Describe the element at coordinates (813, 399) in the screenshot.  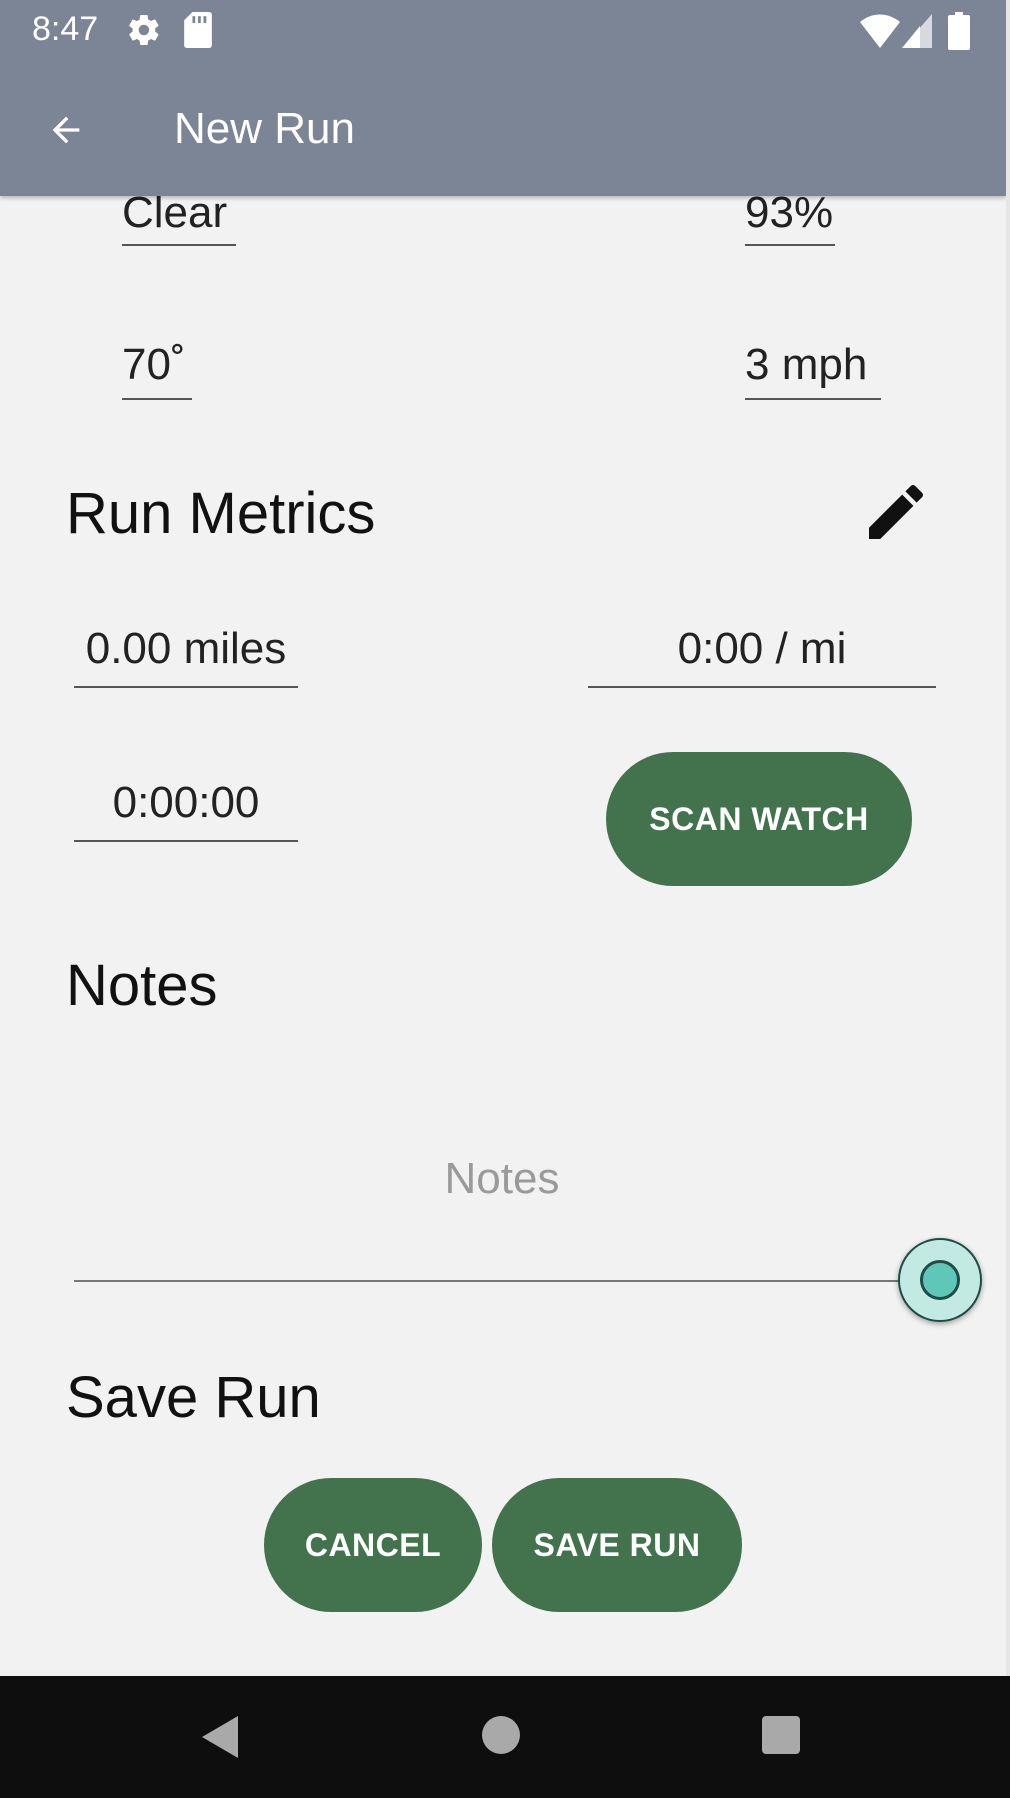
I see `wind-underline` at that location.